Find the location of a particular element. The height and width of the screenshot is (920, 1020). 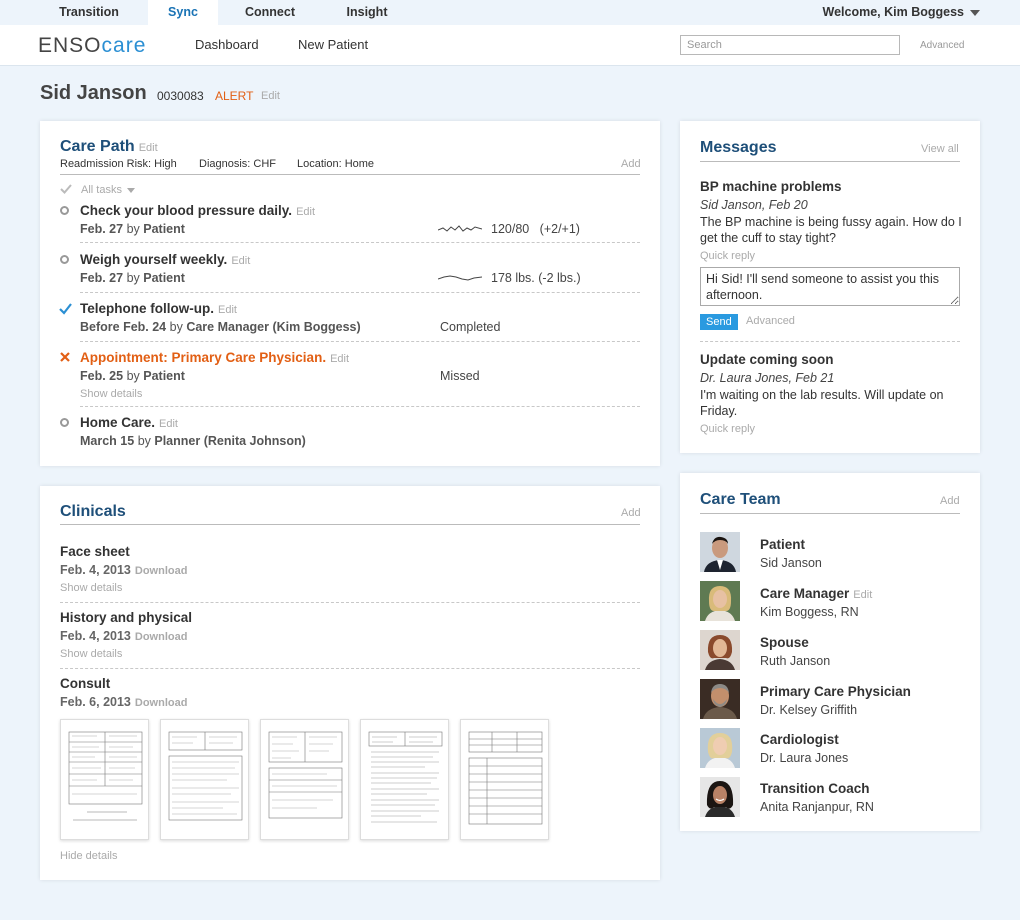

message-subject: Update coming soon is located at coordinates (767, 359).